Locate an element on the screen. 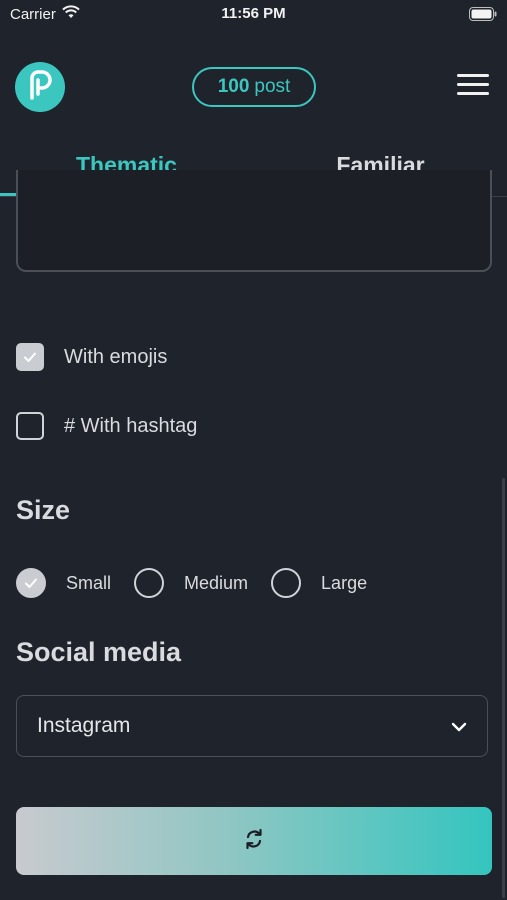  post-count: 100 is located at coordinates (233, 86).